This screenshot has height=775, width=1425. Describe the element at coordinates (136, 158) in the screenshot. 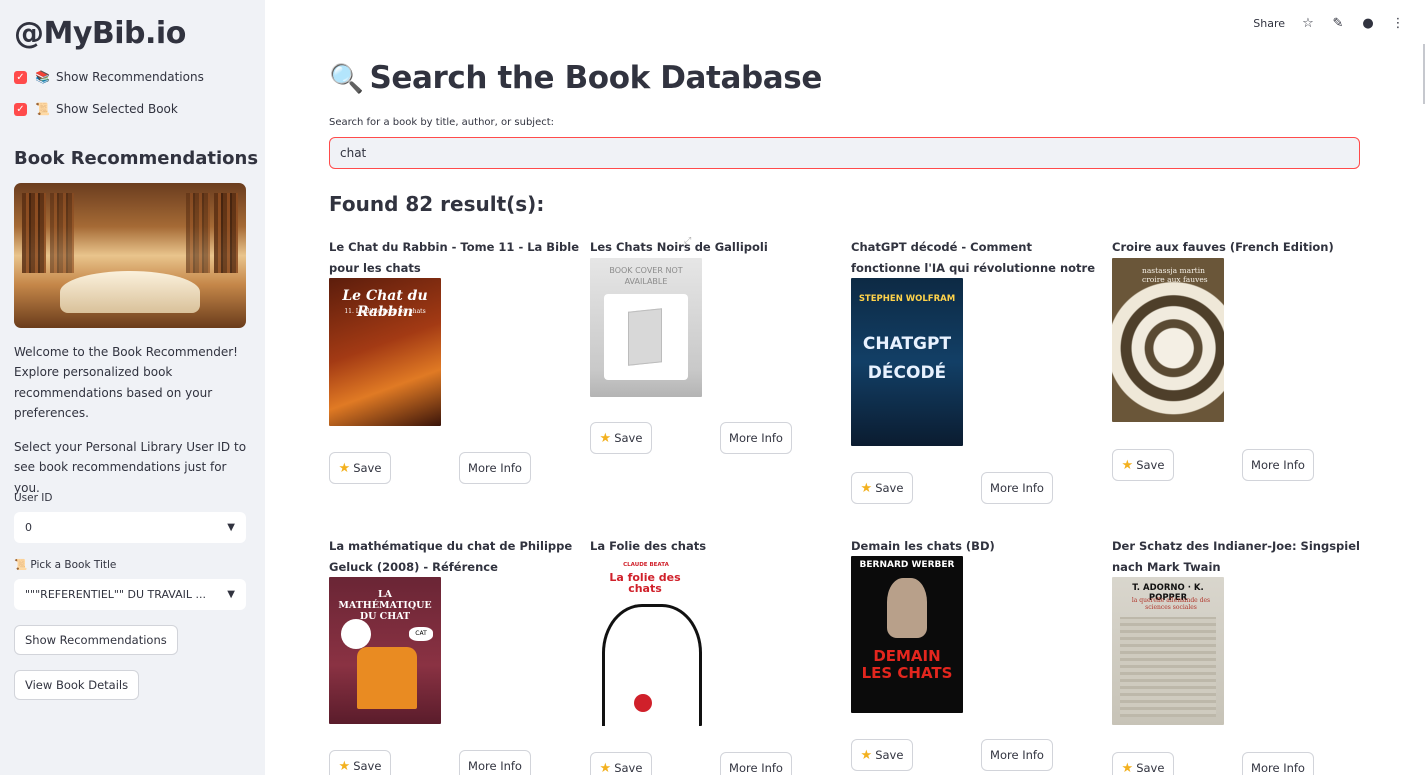

I see `sidebar-heading: Book Recommendations` at that location.